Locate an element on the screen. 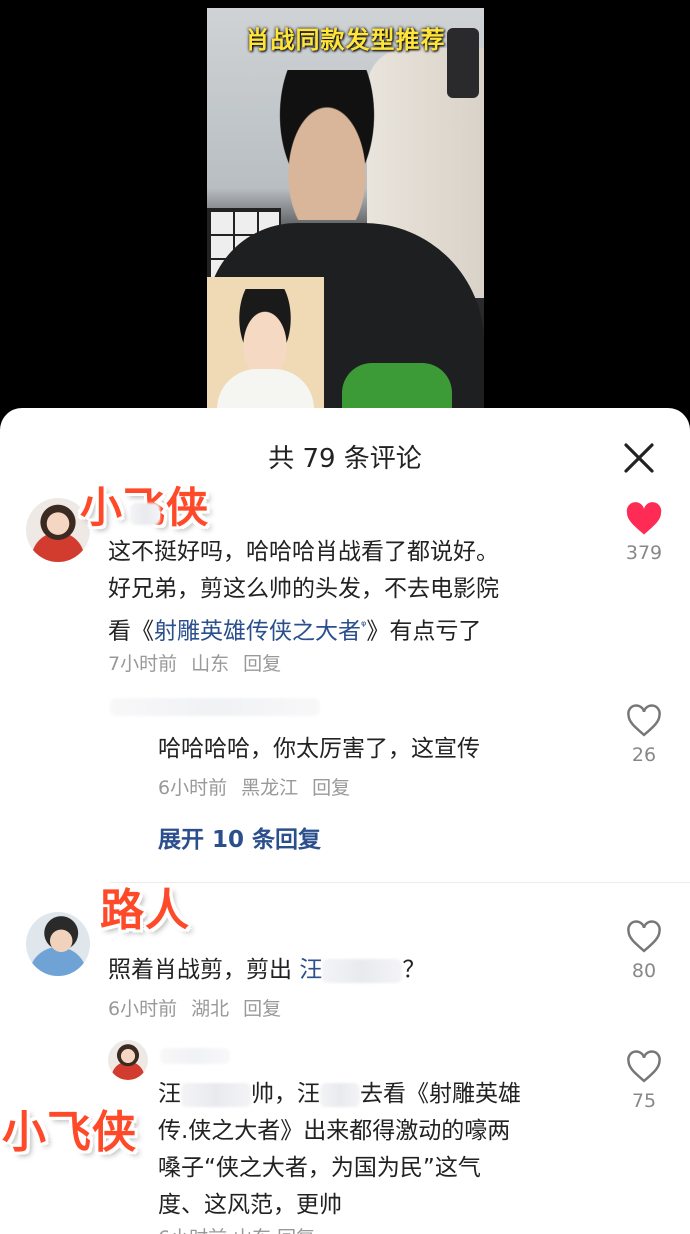  cape-logo is located at coordinates (397, 385).